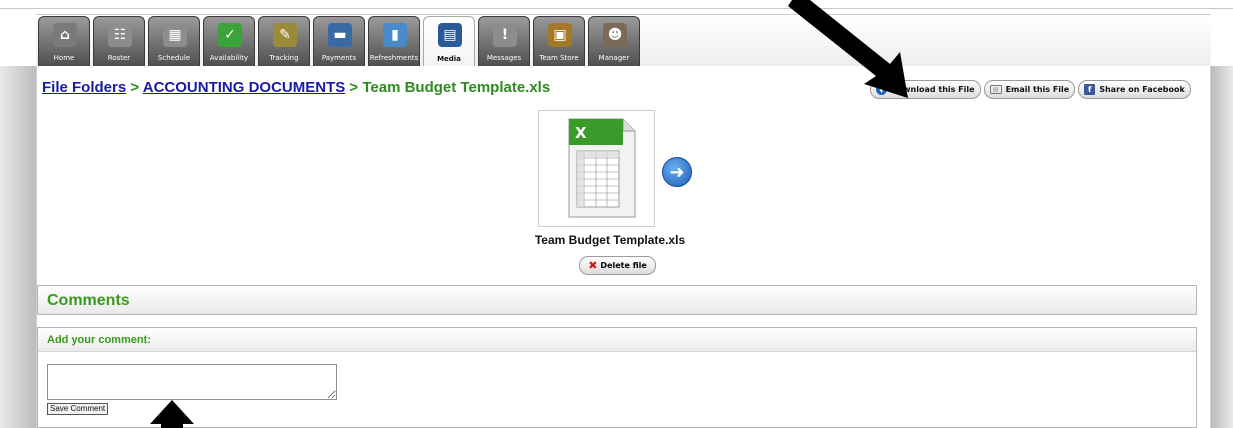 Image resolution: width=1233 pixels, height=428 pixels. I want to click on tab-roster: ☷ Roster, so click(119, 41).